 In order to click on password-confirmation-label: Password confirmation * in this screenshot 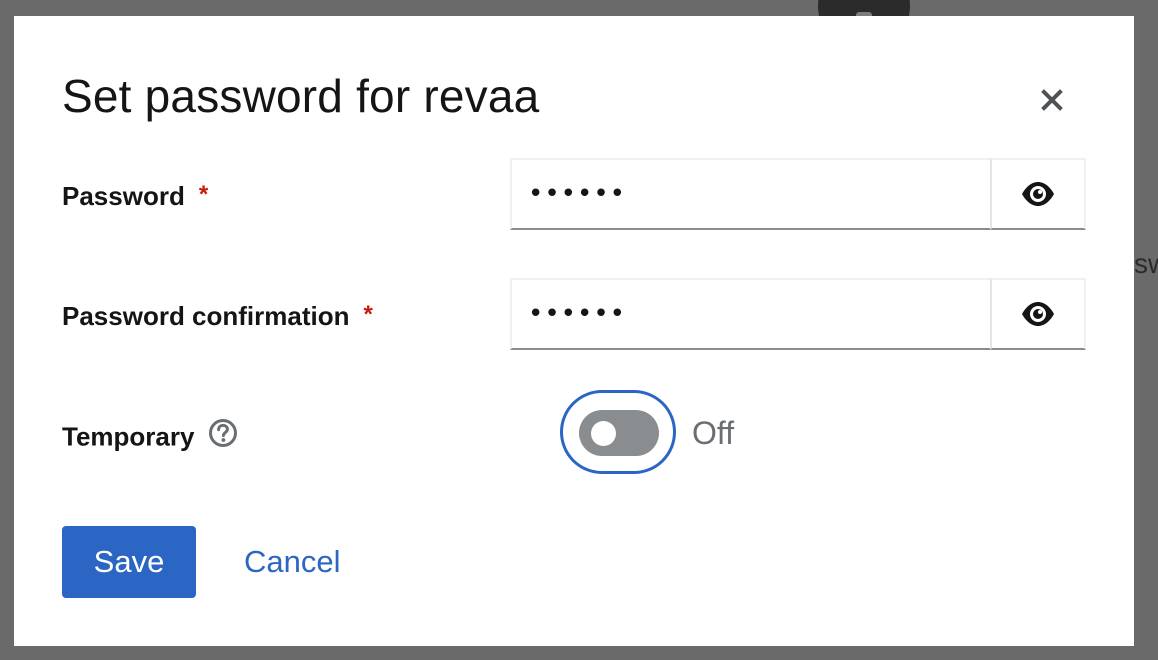, I will do `click(217, 317)`.